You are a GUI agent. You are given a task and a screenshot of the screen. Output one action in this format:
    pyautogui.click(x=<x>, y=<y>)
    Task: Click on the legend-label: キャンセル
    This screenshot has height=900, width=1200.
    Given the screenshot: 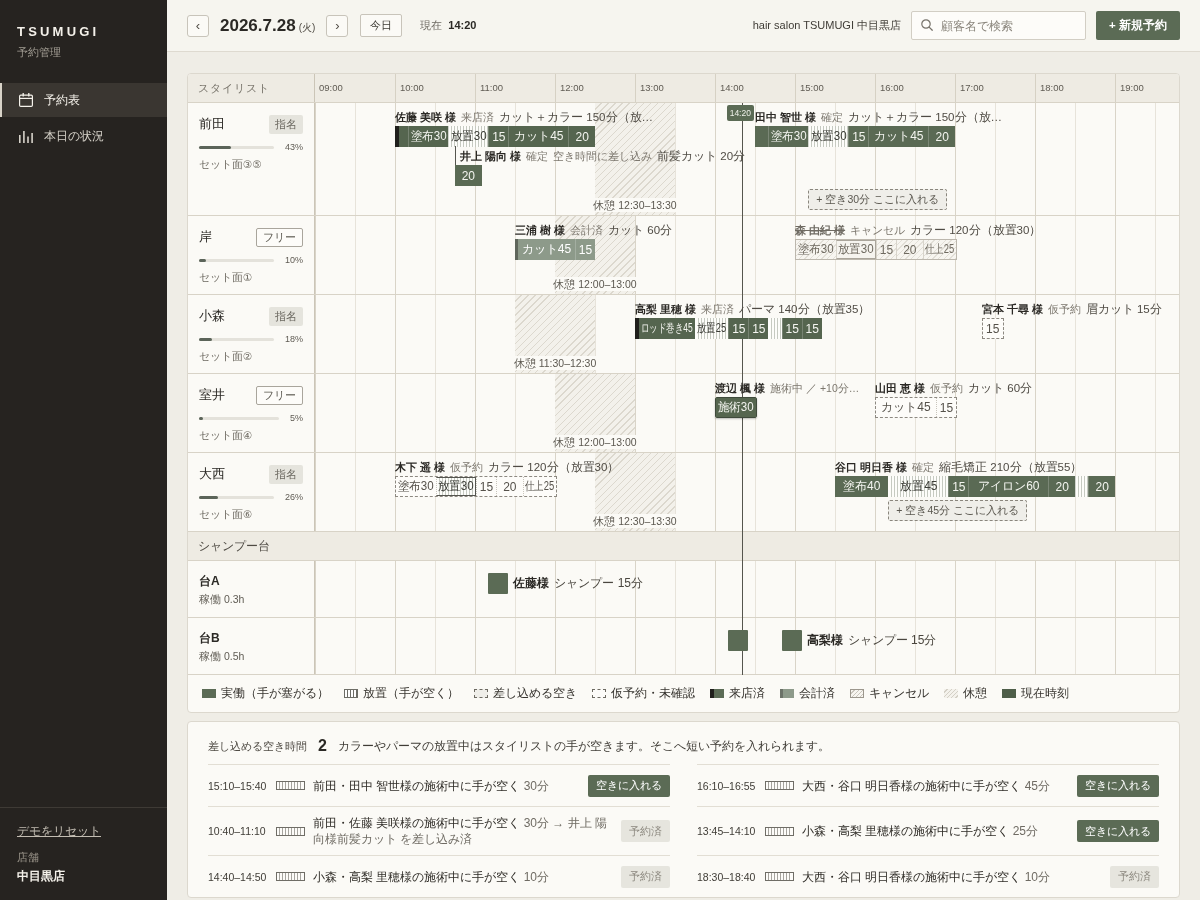 What is the action you would take?
    pyautogui.click(x=899, y=693)
    